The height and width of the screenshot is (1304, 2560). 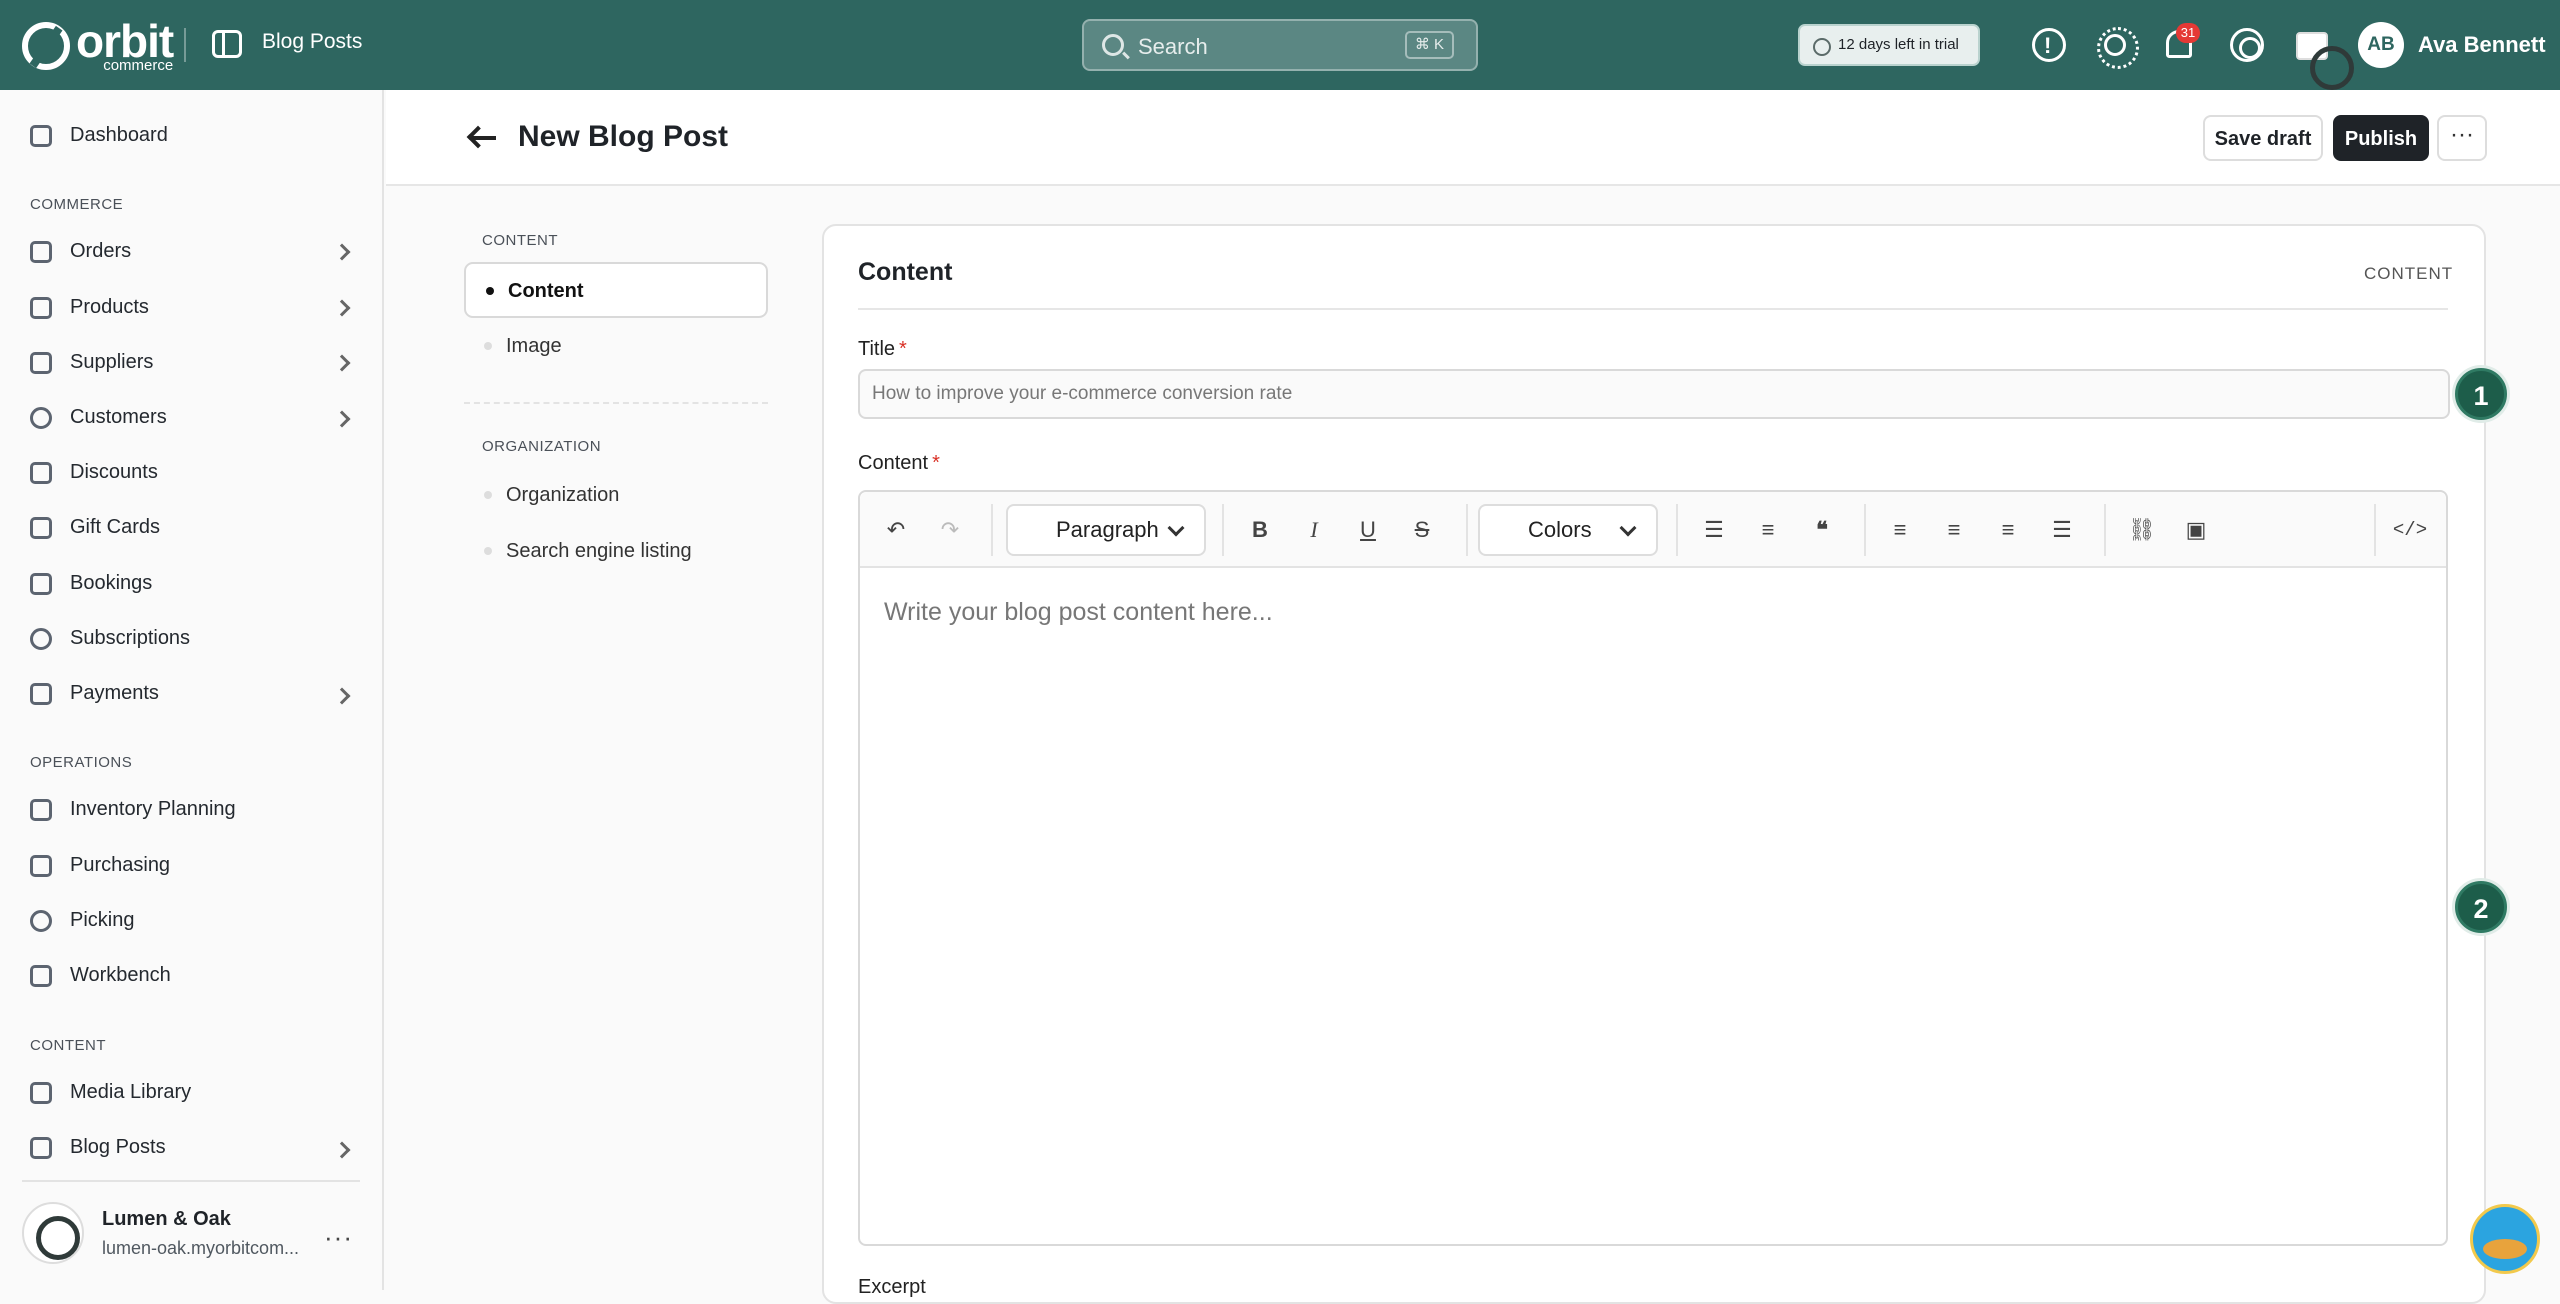 I want to click on paragraph-style-select: Paragraph, so click(x=1106, y=530).